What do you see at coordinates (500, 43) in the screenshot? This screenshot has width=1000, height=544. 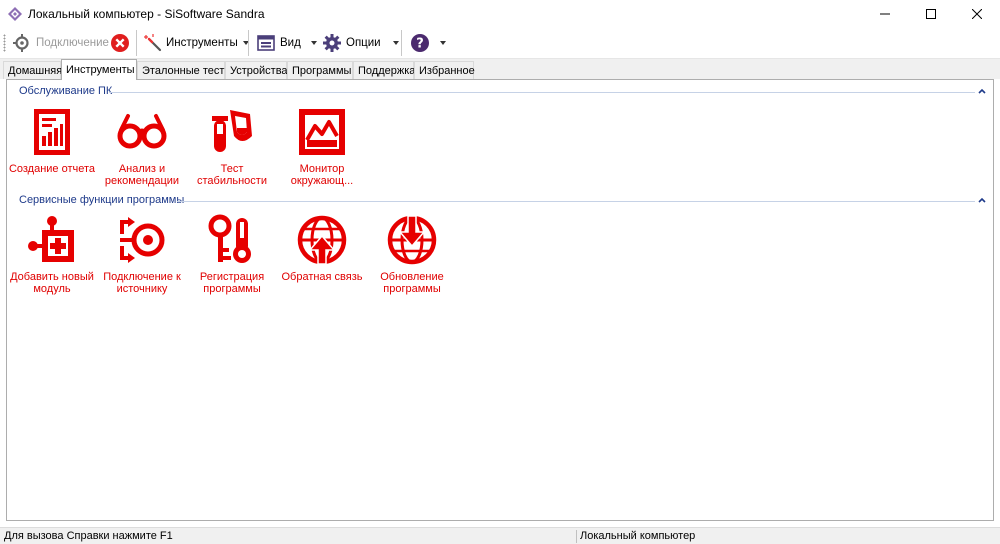 I see `toolbar: Подключение Инструменты Вид Опции ?` at bounding box center [500, 43].